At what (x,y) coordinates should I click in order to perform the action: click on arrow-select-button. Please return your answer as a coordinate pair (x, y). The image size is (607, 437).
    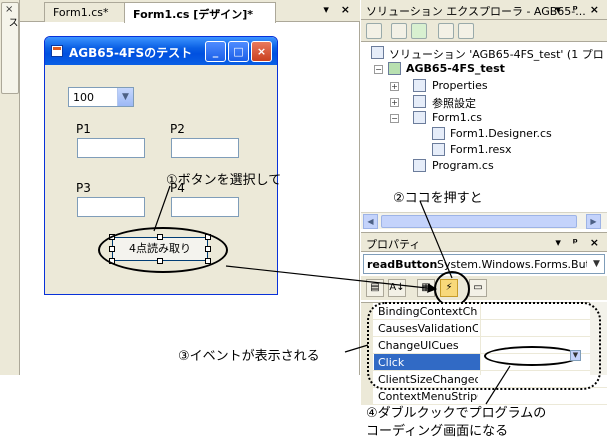
    Looking at the image, I should click on (162, 208).